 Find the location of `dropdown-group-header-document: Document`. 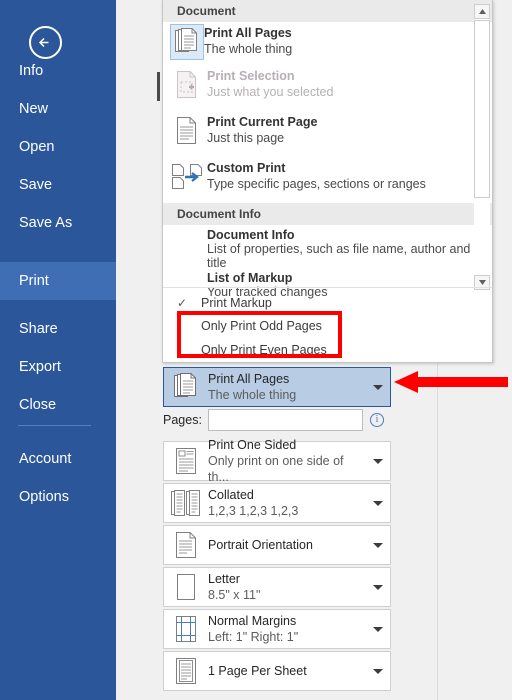

dropdown-group-header-document: Document is located at coordinates (327, 11).